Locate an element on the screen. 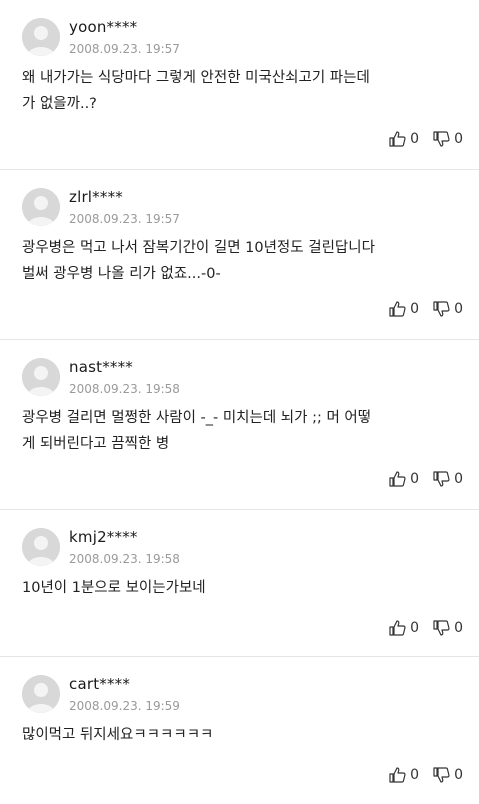  comment-line: 광우병은 먹고 나서 잠복기간이 길면 10년정도 걸린답니다 is located at coordinates (198, 248).